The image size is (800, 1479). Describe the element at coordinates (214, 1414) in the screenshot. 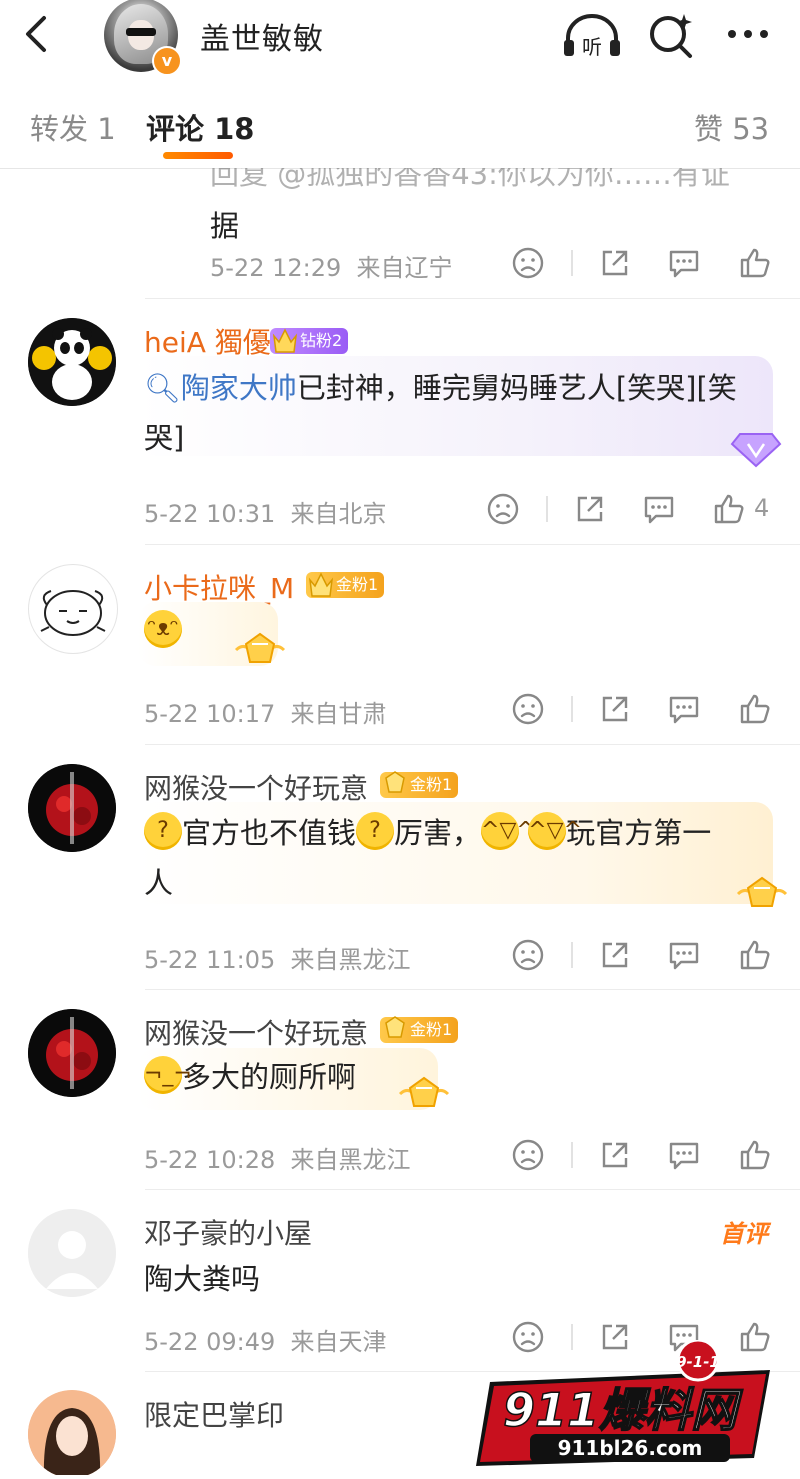

I see `username: 限定巴掌印` at that location.